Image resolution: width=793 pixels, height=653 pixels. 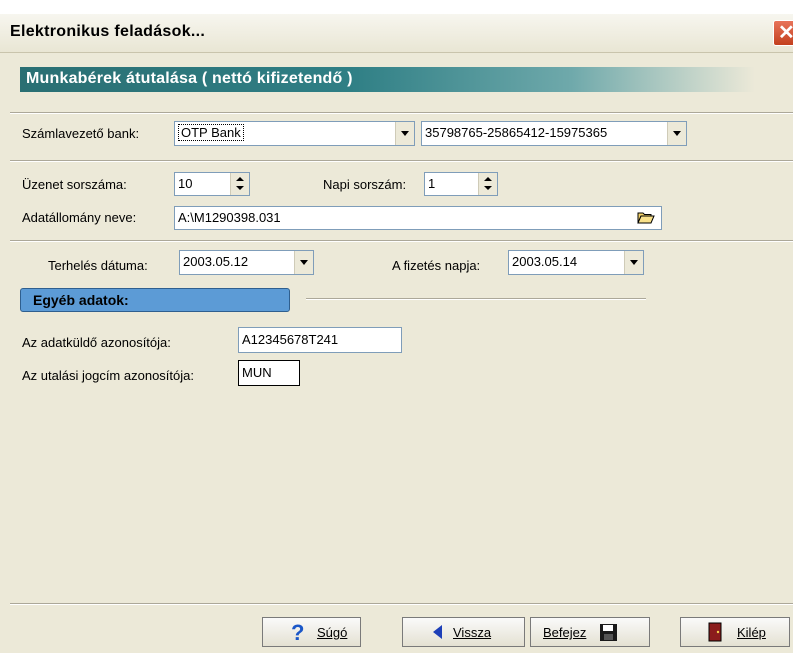 I want to click on question-mark-icon: ?, so click(x=298, y=632).